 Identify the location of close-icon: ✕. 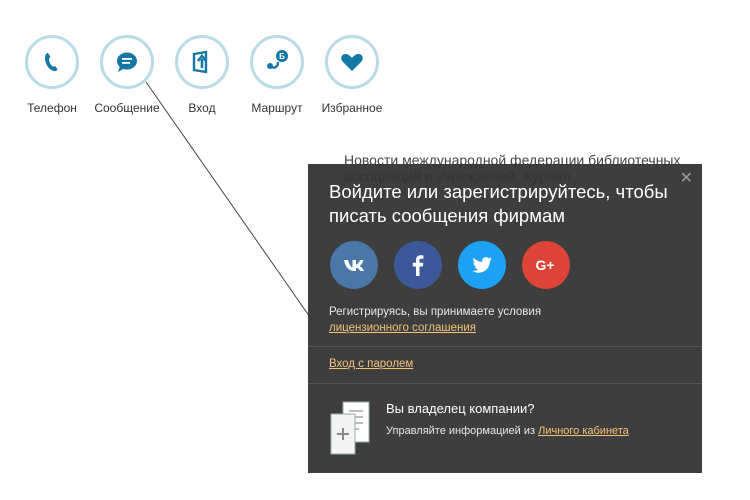
(686, 179).